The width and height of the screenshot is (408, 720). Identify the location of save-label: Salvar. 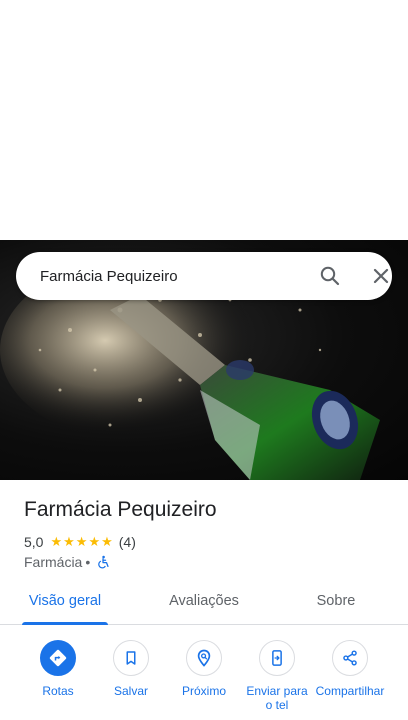
(130, 691).